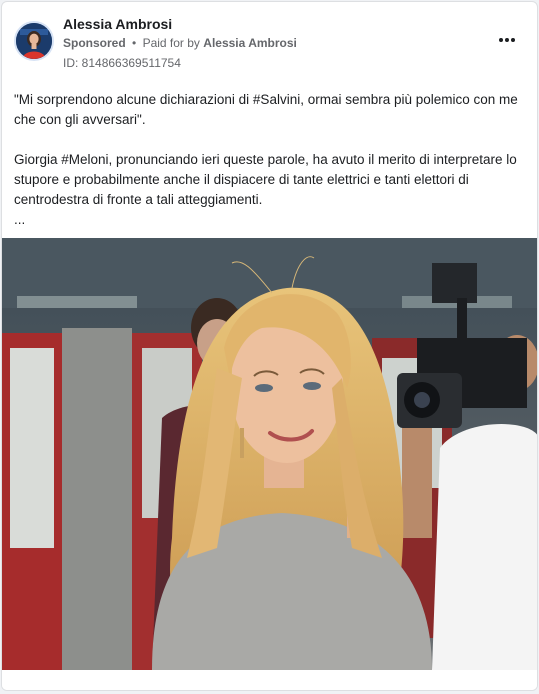 The width and height of the screenshot is (539, 694). What do you see at coordinates (94, 43) in the screenshot?
I see `sponsored-label: Sponsored` at bounding box center [94, 43].